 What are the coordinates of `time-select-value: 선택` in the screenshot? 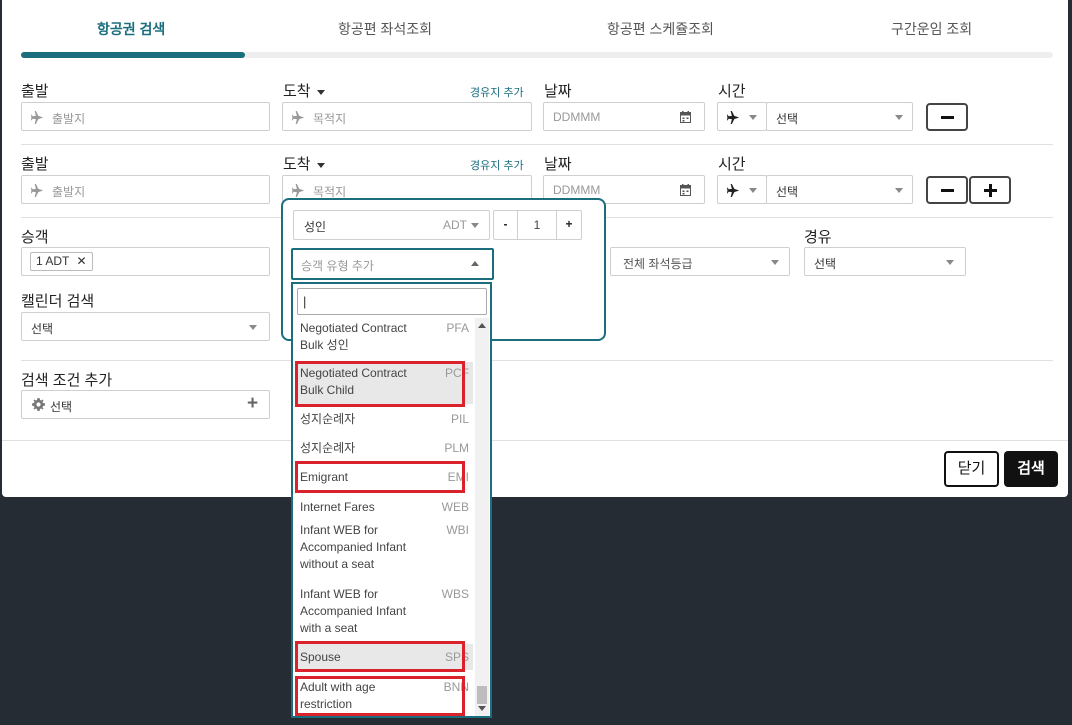 It's located at (787, 192).